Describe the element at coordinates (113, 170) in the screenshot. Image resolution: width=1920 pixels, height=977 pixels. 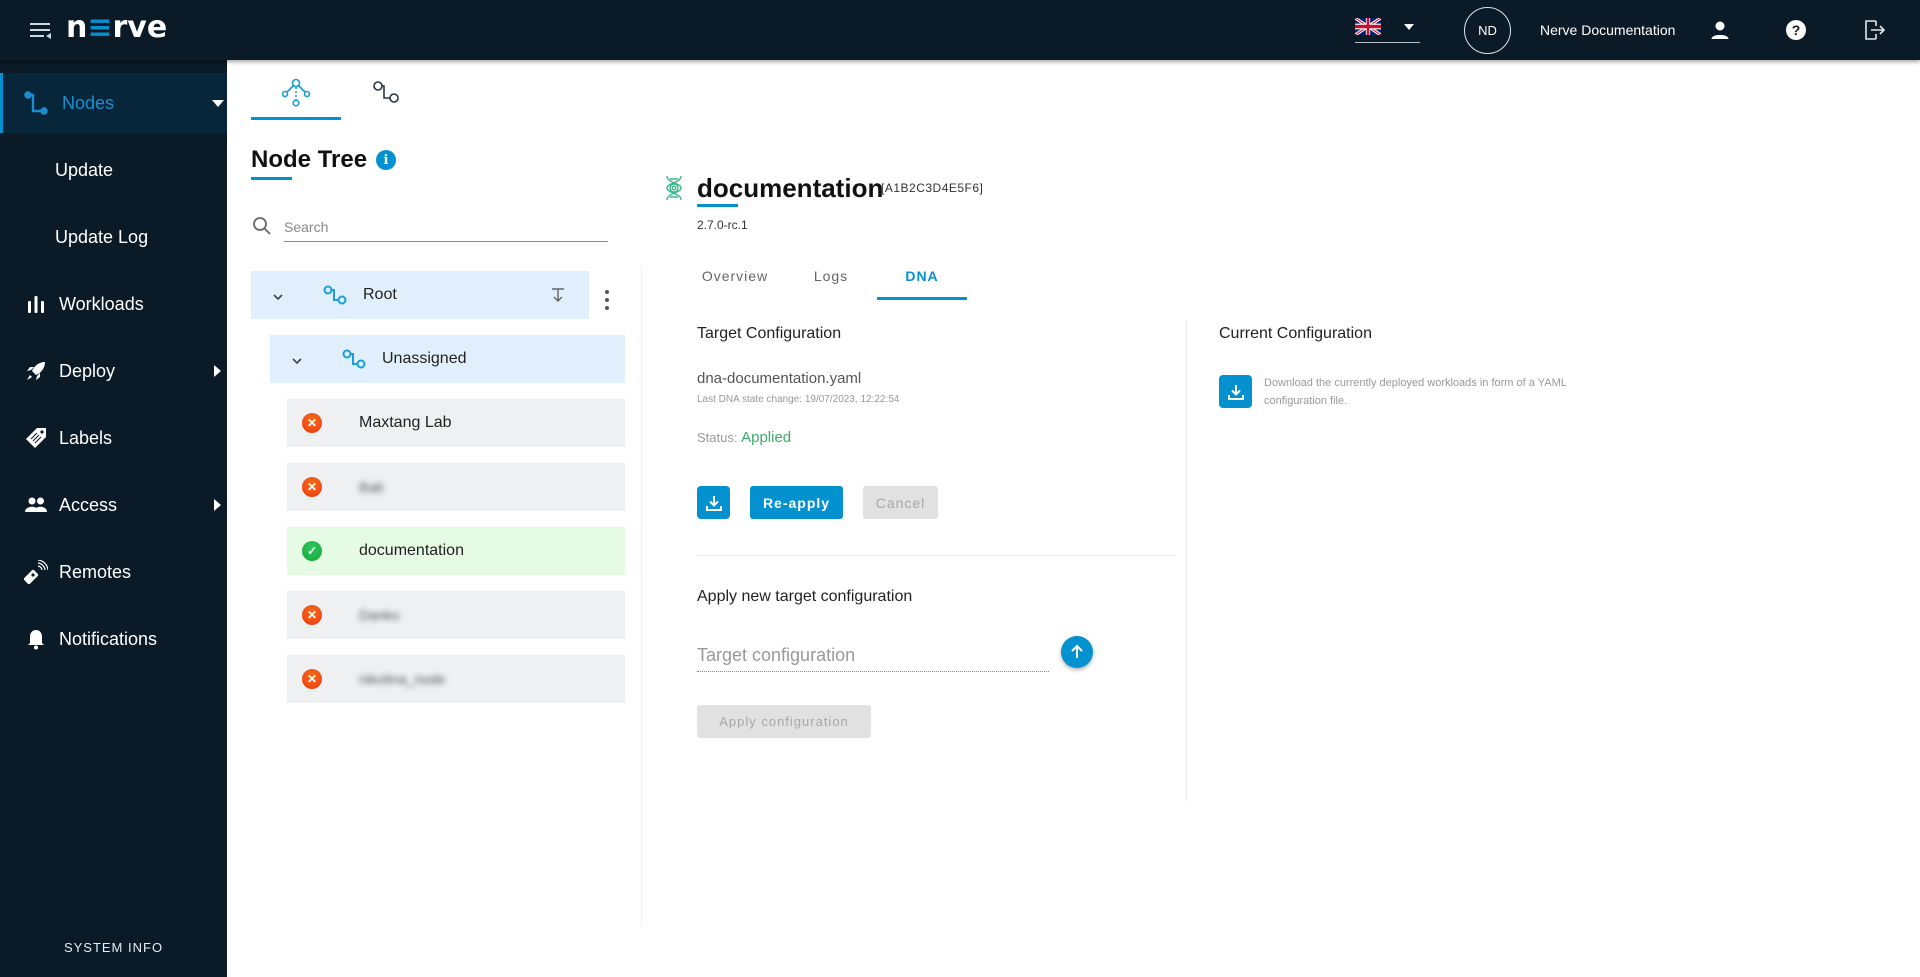
I see `sidebar-item-update: Update` at that location.